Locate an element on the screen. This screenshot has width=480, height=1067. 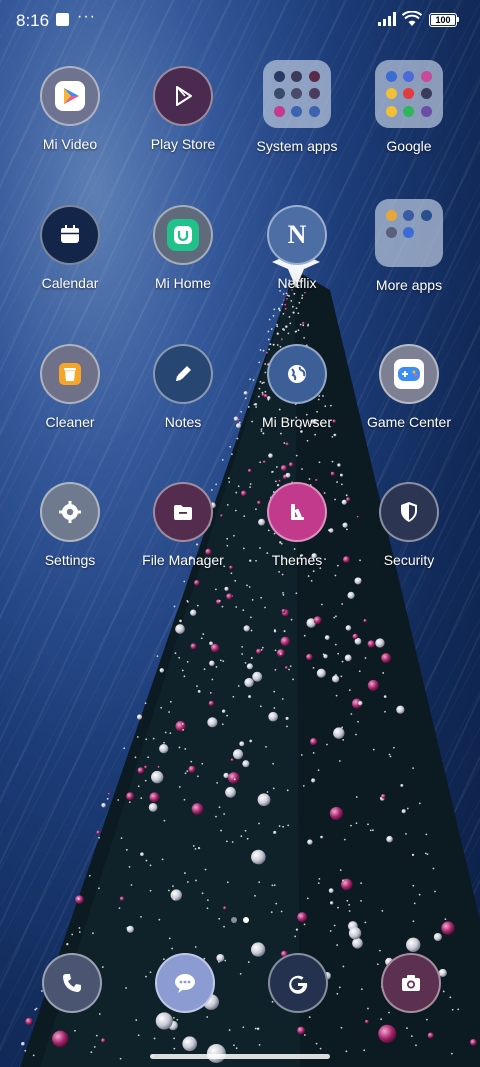
app-label: Settings is located at coordinates (70, 560).